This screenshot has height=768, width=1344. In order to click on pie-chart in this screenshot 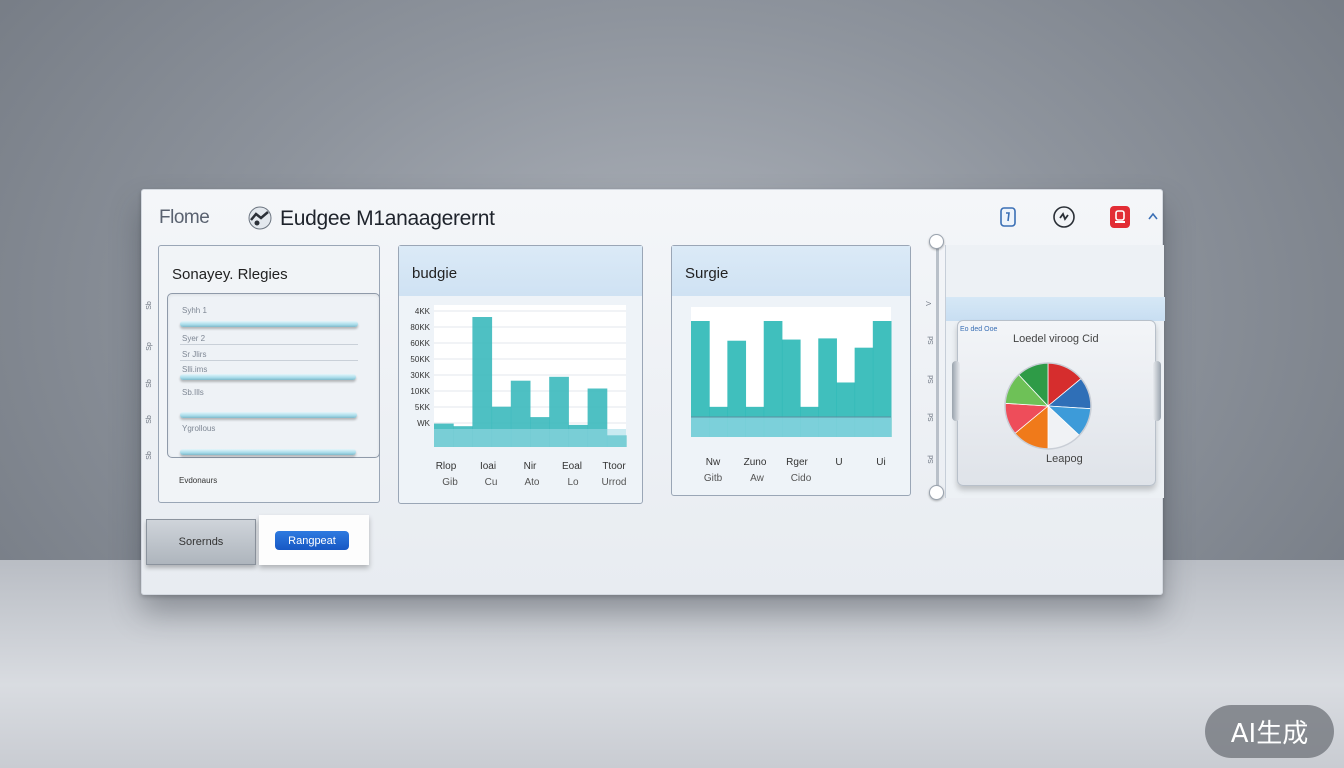, I will do `click(1048, 406)`.